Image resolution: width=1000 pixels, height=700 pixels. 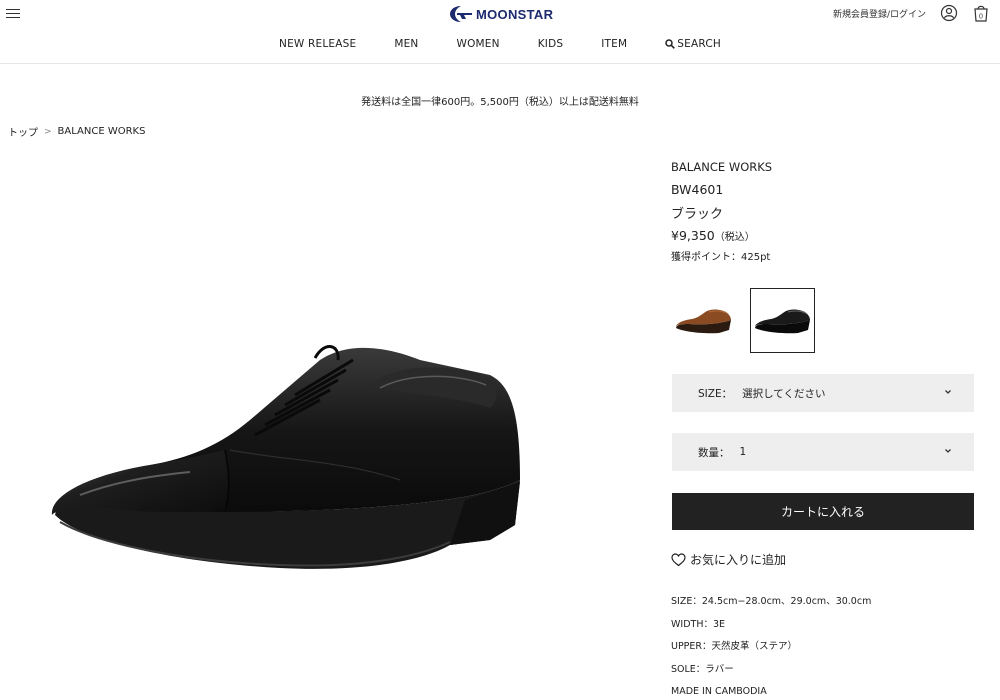 I want to click on breadcrumb-current: BALANCE WORKS, so click(x=101, y=131).